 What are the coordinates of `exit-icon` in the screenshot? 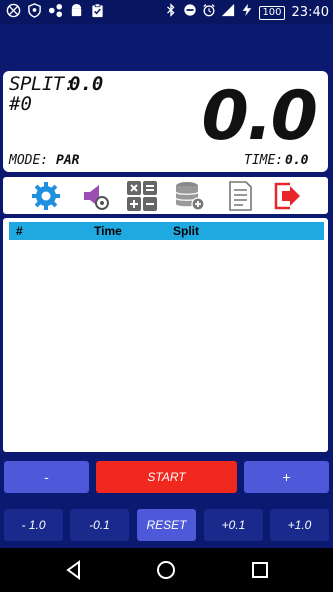 It's located at (287, 196).